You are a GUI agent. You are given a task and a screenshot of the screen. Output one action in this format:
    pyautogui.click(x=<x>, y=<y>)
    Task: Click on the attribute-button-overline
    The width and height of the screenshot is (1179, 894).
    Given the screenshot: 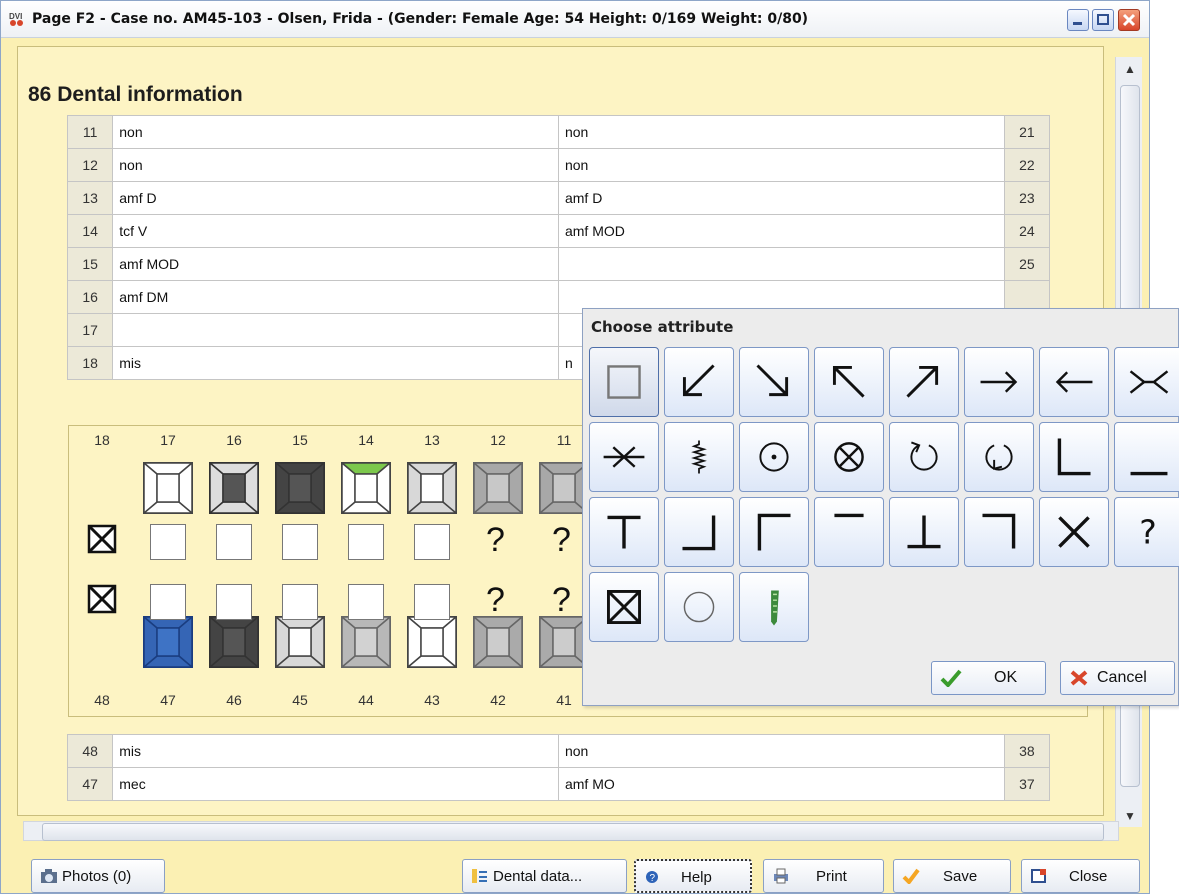 What is the action you would take?
    pyautogui.click(x=849, y=532)
    